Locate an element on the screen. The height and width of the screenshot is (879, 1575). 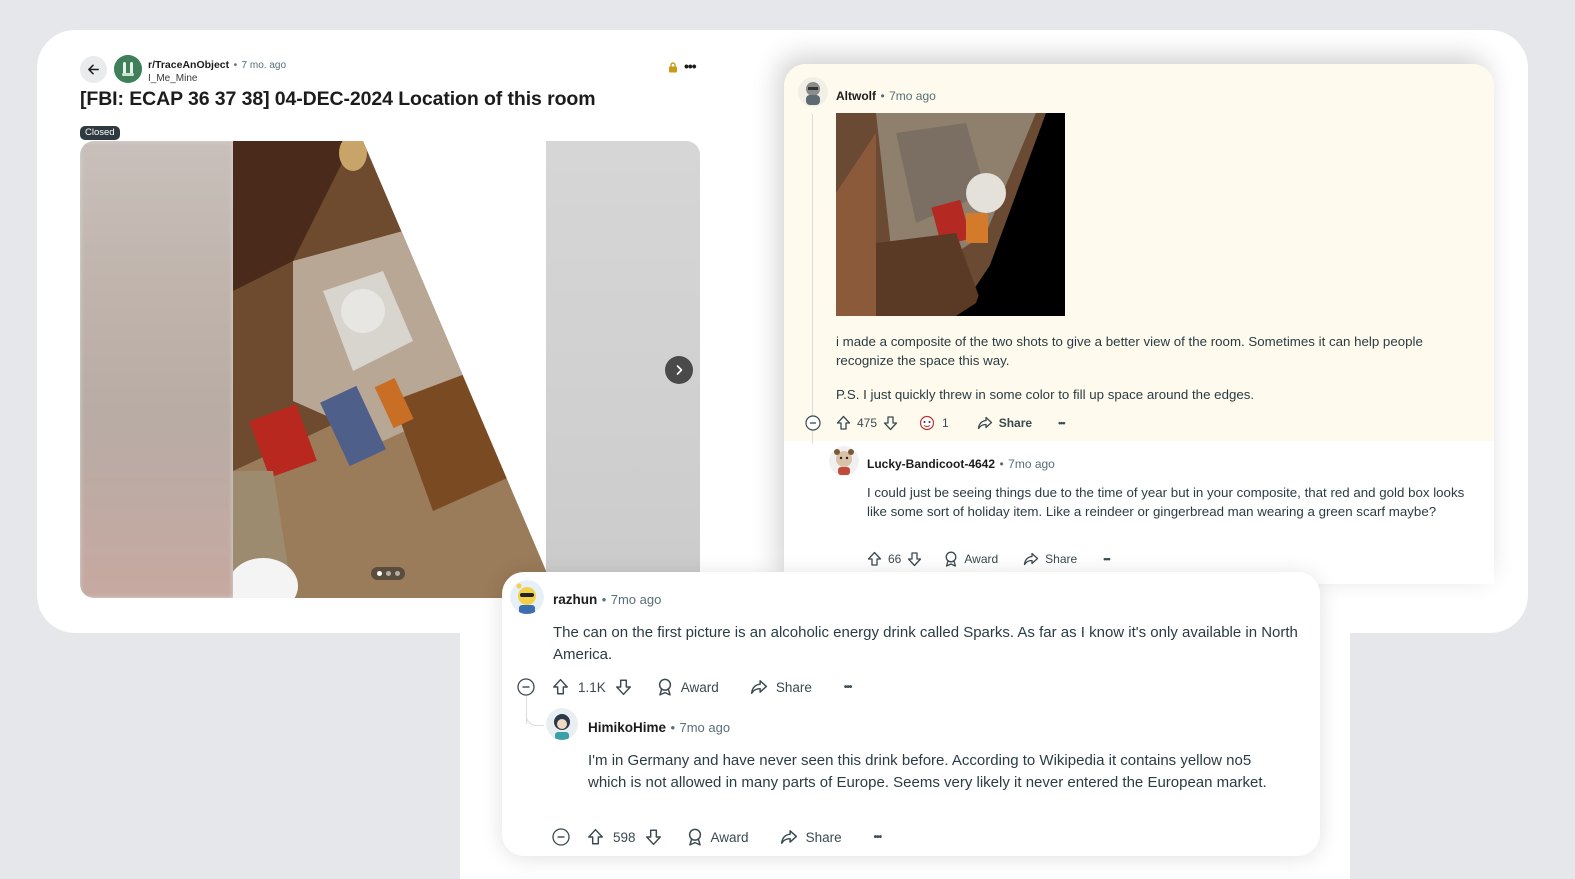
vote-group: 1.1K is located at coordinates (592, 687).